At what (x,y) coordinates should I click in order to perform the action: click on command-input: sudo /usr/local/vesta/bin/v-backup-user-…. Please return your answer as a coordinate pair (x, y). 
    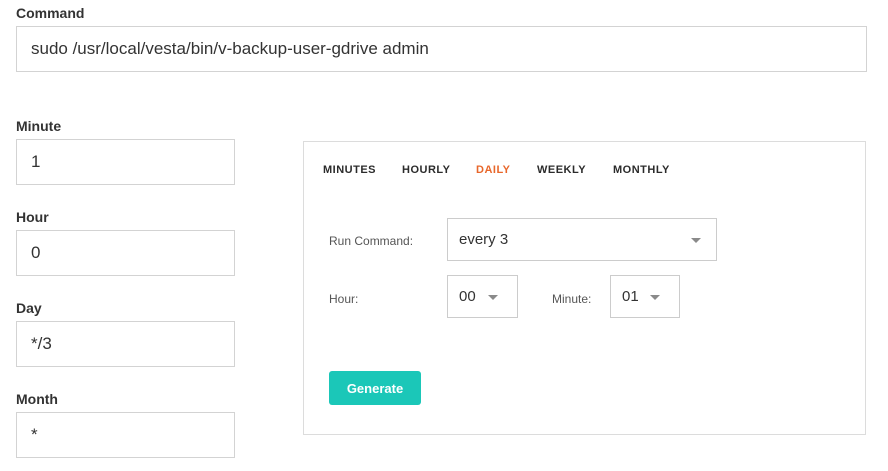
    Looking at the image, I should click on (441, 49).